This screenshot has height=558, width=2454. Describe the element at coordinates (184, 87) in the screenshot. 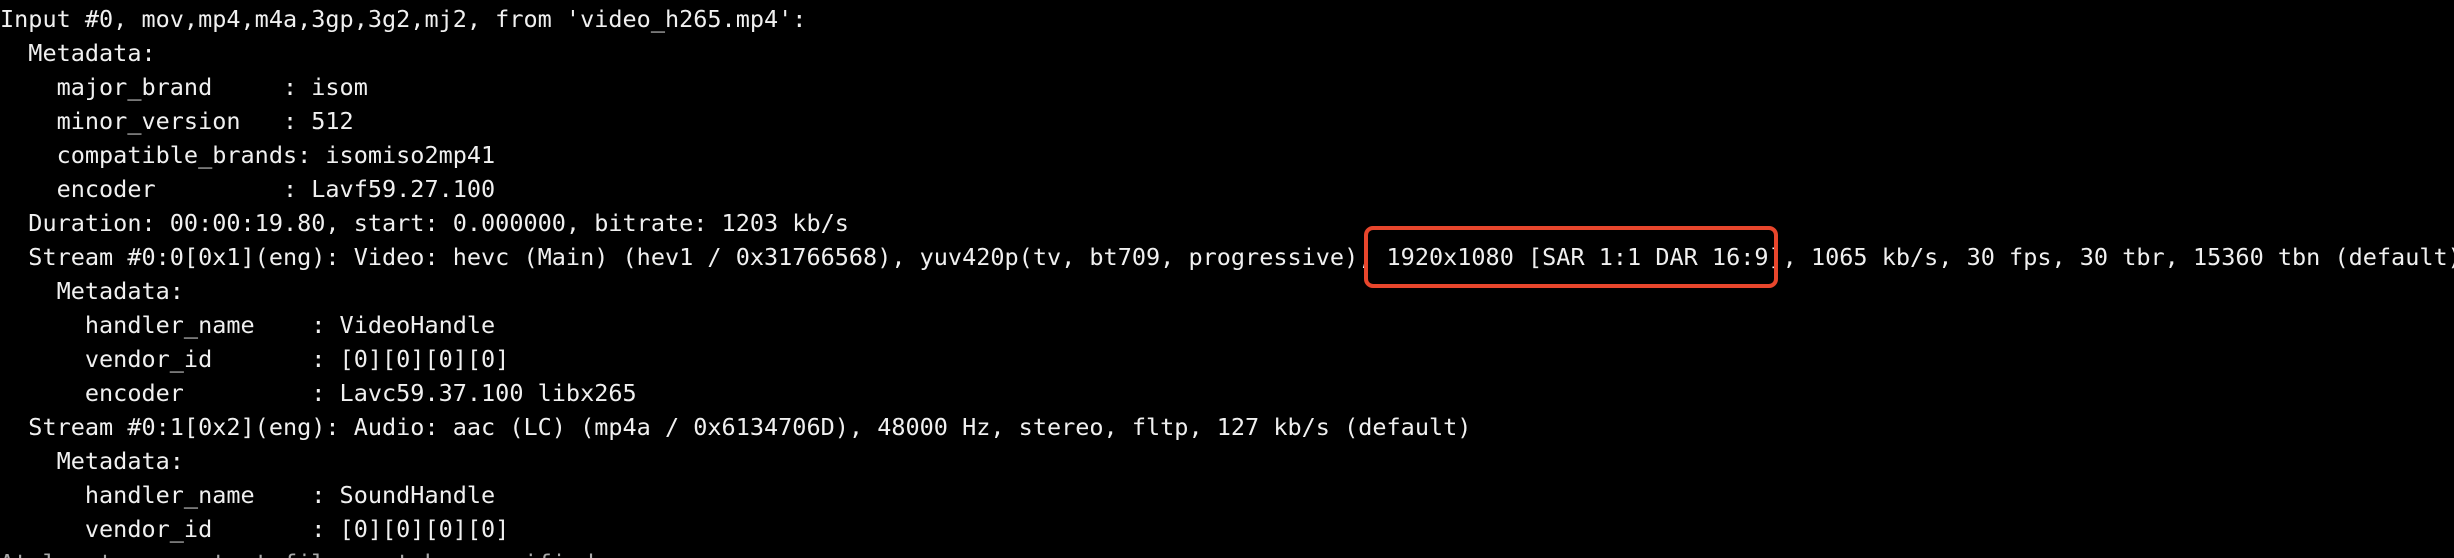

I see `major-brand-line: major_brand : isom` at that location.